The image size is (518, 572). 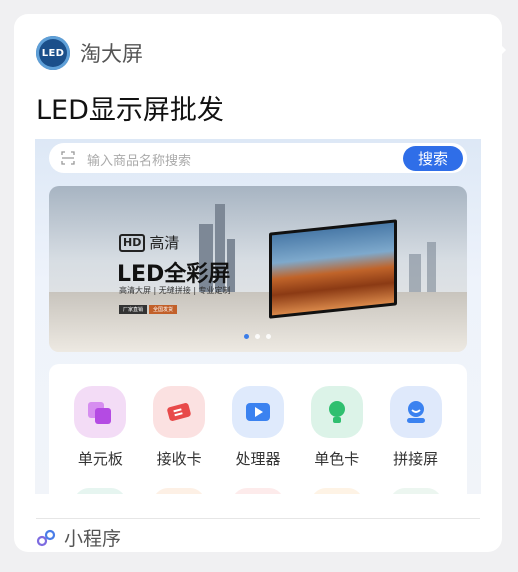 What do you see at coordinates (175, 290) in the screenshot?
I see `banner-subline: 高清大屏 | 无缝拼接 | 专业定制` at bounding box center [175, 290].